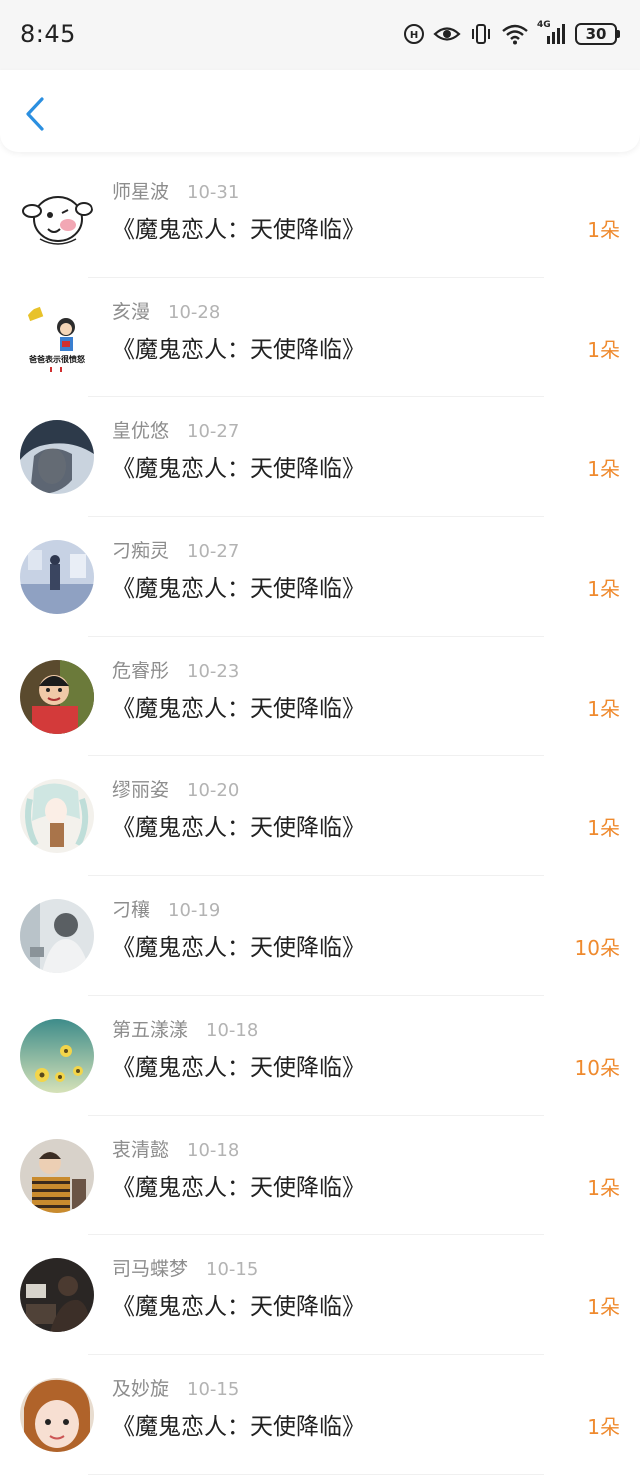  What do you see at coordinates (552, 33) in the screenshot?
I see `signal-icon: 4G` at bounding box center [552, 33].